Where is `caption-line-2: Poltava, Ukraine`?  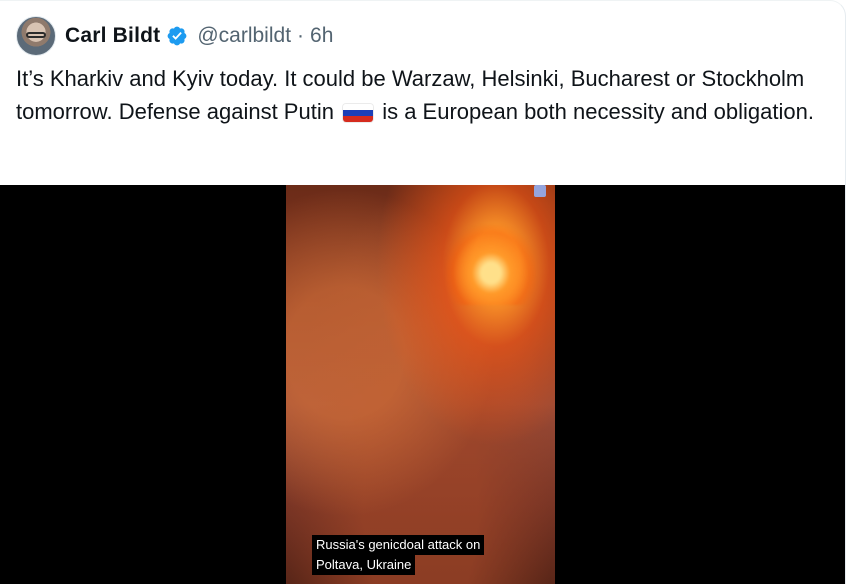 caption-line-2: Poltava, Ukraine is located at coordinates (364, 565).